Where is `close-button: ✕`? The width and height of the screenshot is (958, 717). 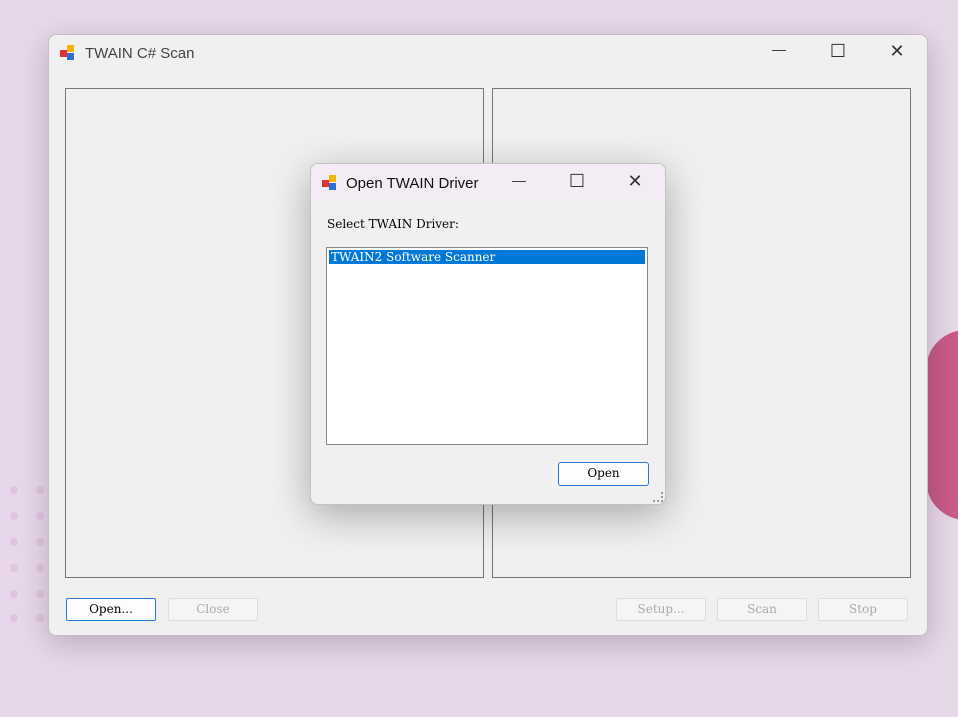
close-button: ✕ is located at coordinates (897, 51).